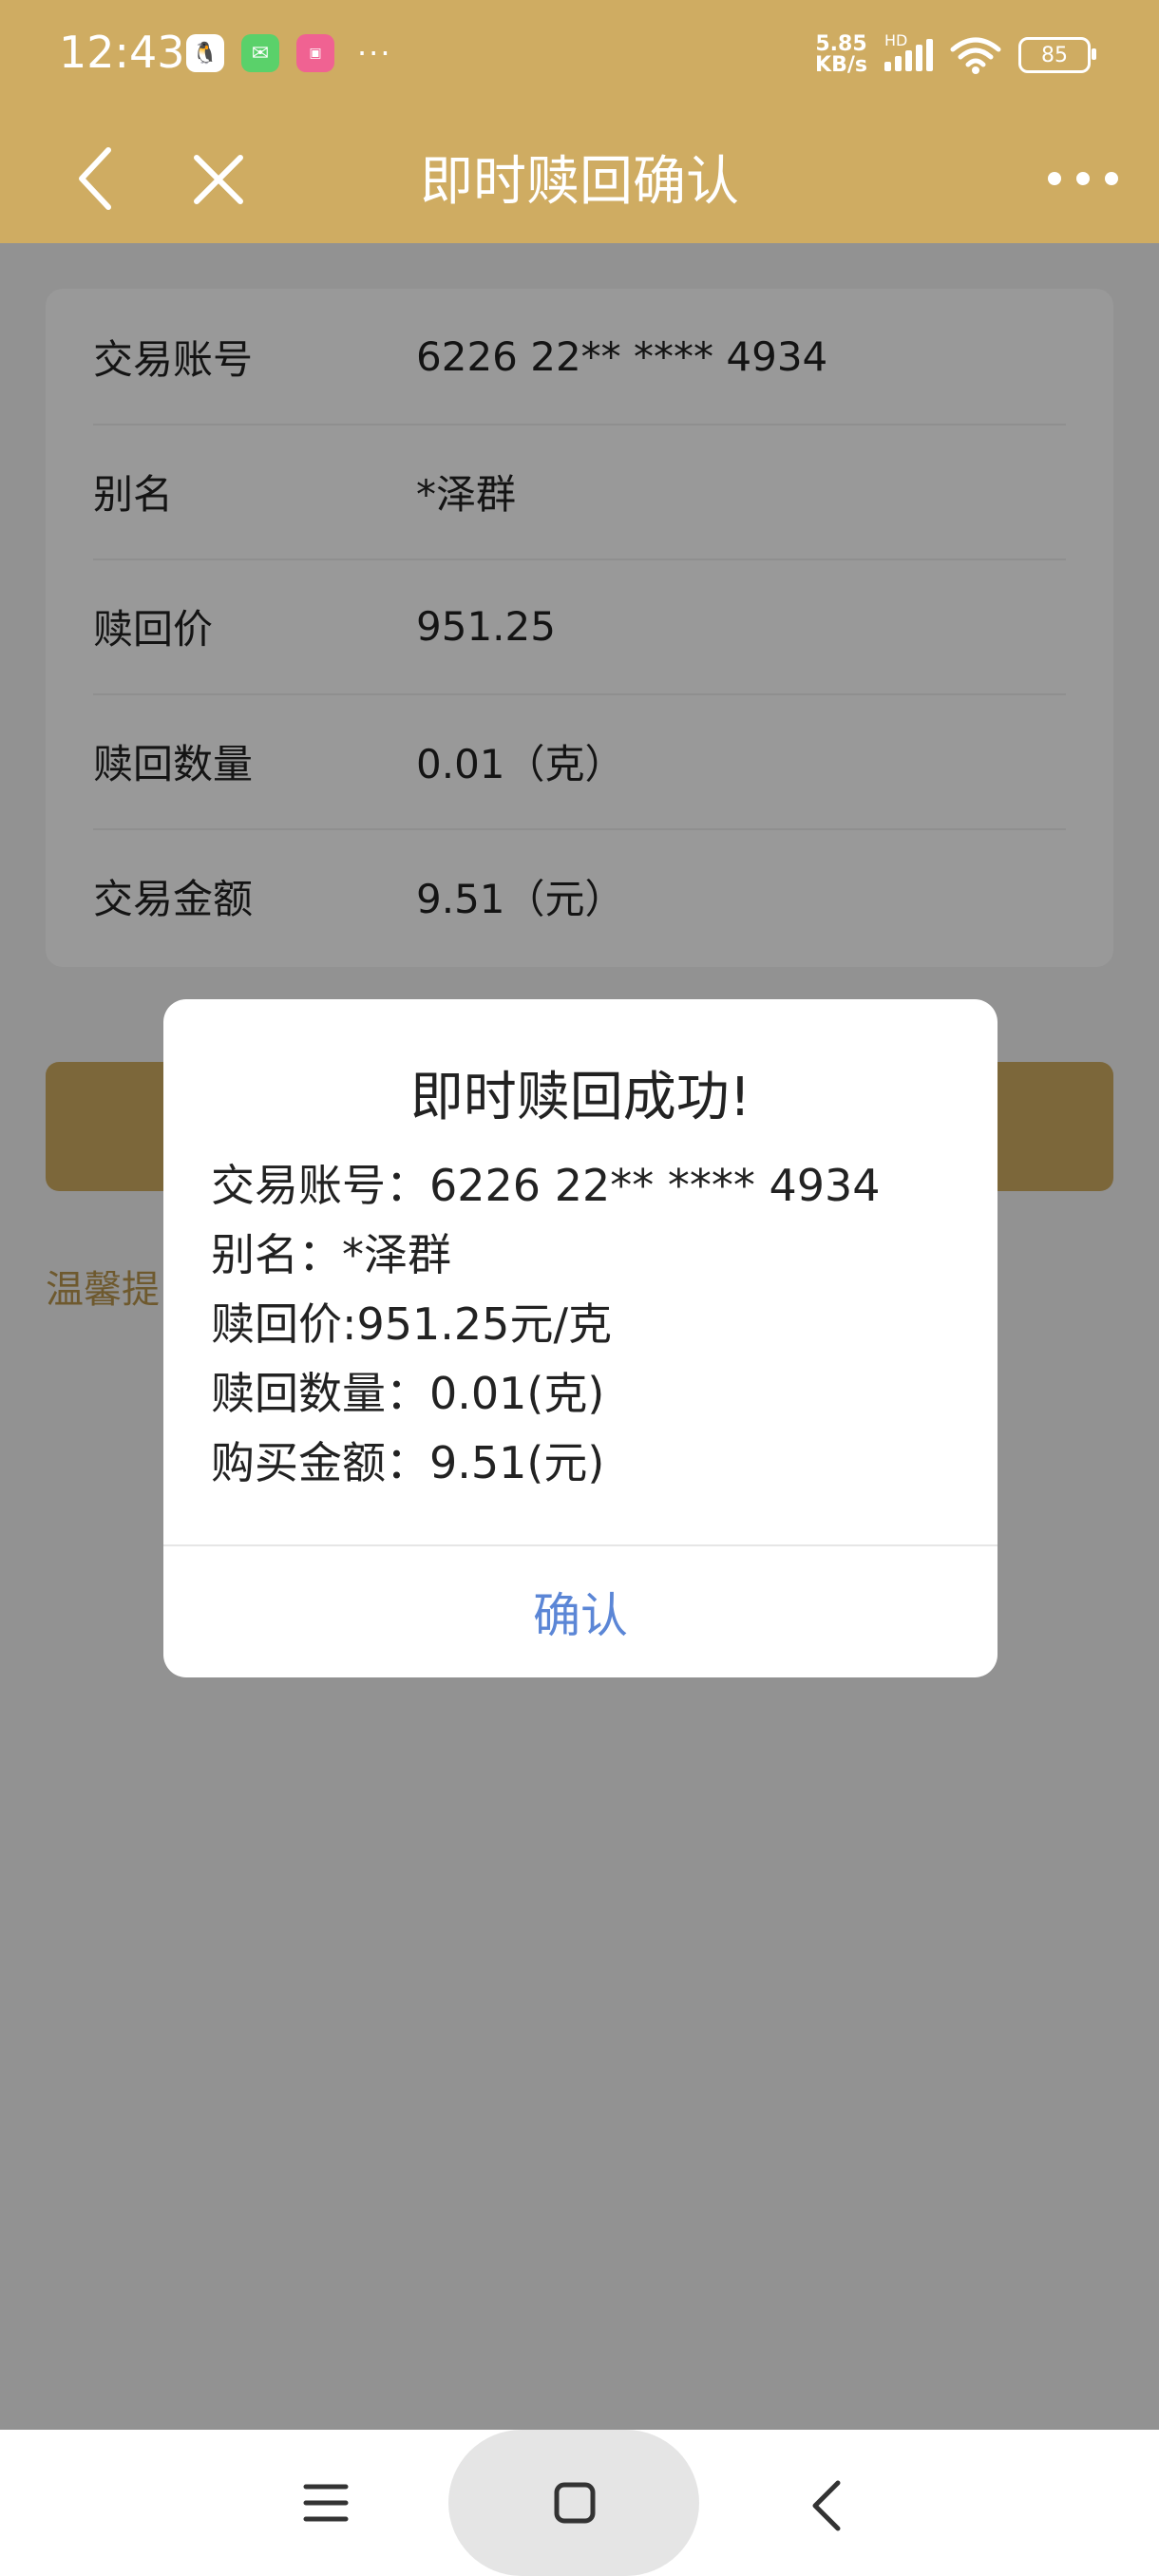 The width and height of the screenshot is (1159, 2576). What do you see at coordinates (205, 53) in the screenshot?
I see `qq-icon: 🐧` at bounding box center [205, 53].